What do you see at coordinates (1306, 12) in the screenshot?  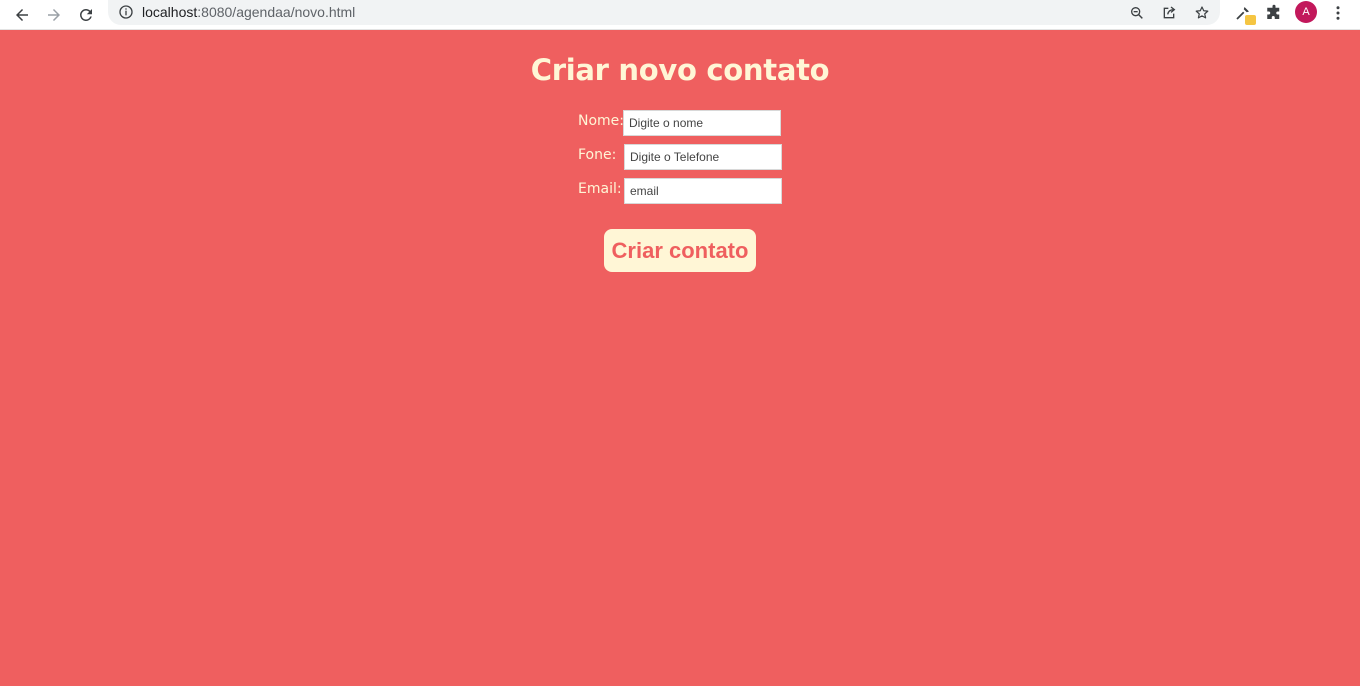 I see `profile-avatar: A` at bounding box center [1306, 12].